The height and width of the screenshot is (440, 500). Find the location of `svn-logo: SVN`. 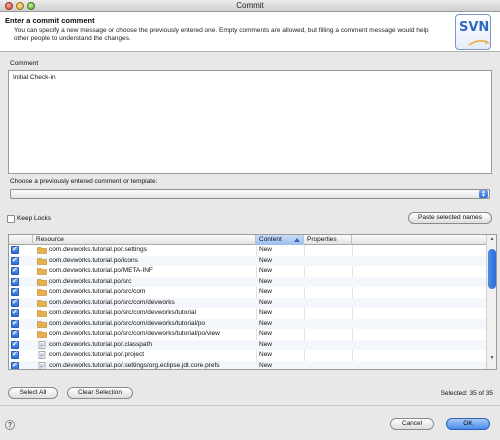

svn-logo: SVN is located at coordinates (473, 32).